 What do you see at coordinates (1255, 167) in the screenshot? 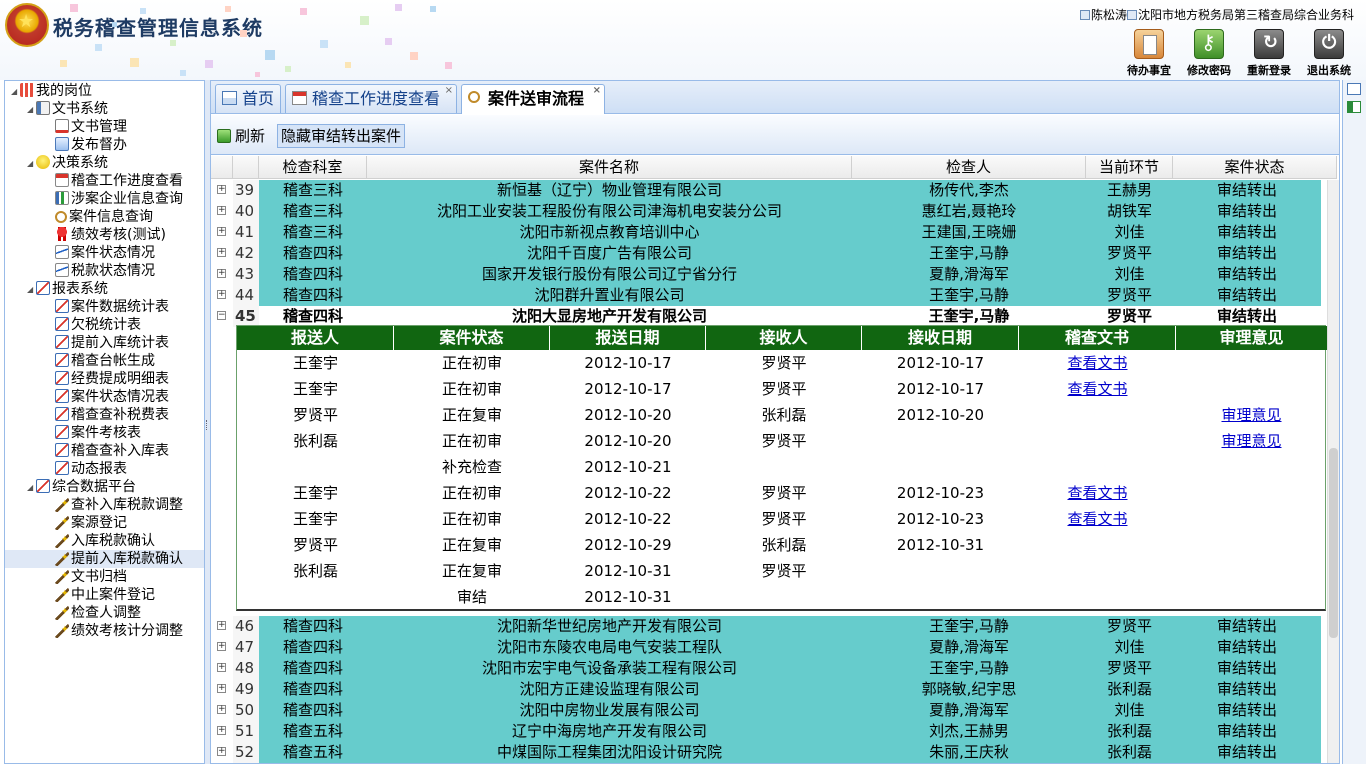
I see `header-status: 案件状态` at bounding box center [1255, 167].